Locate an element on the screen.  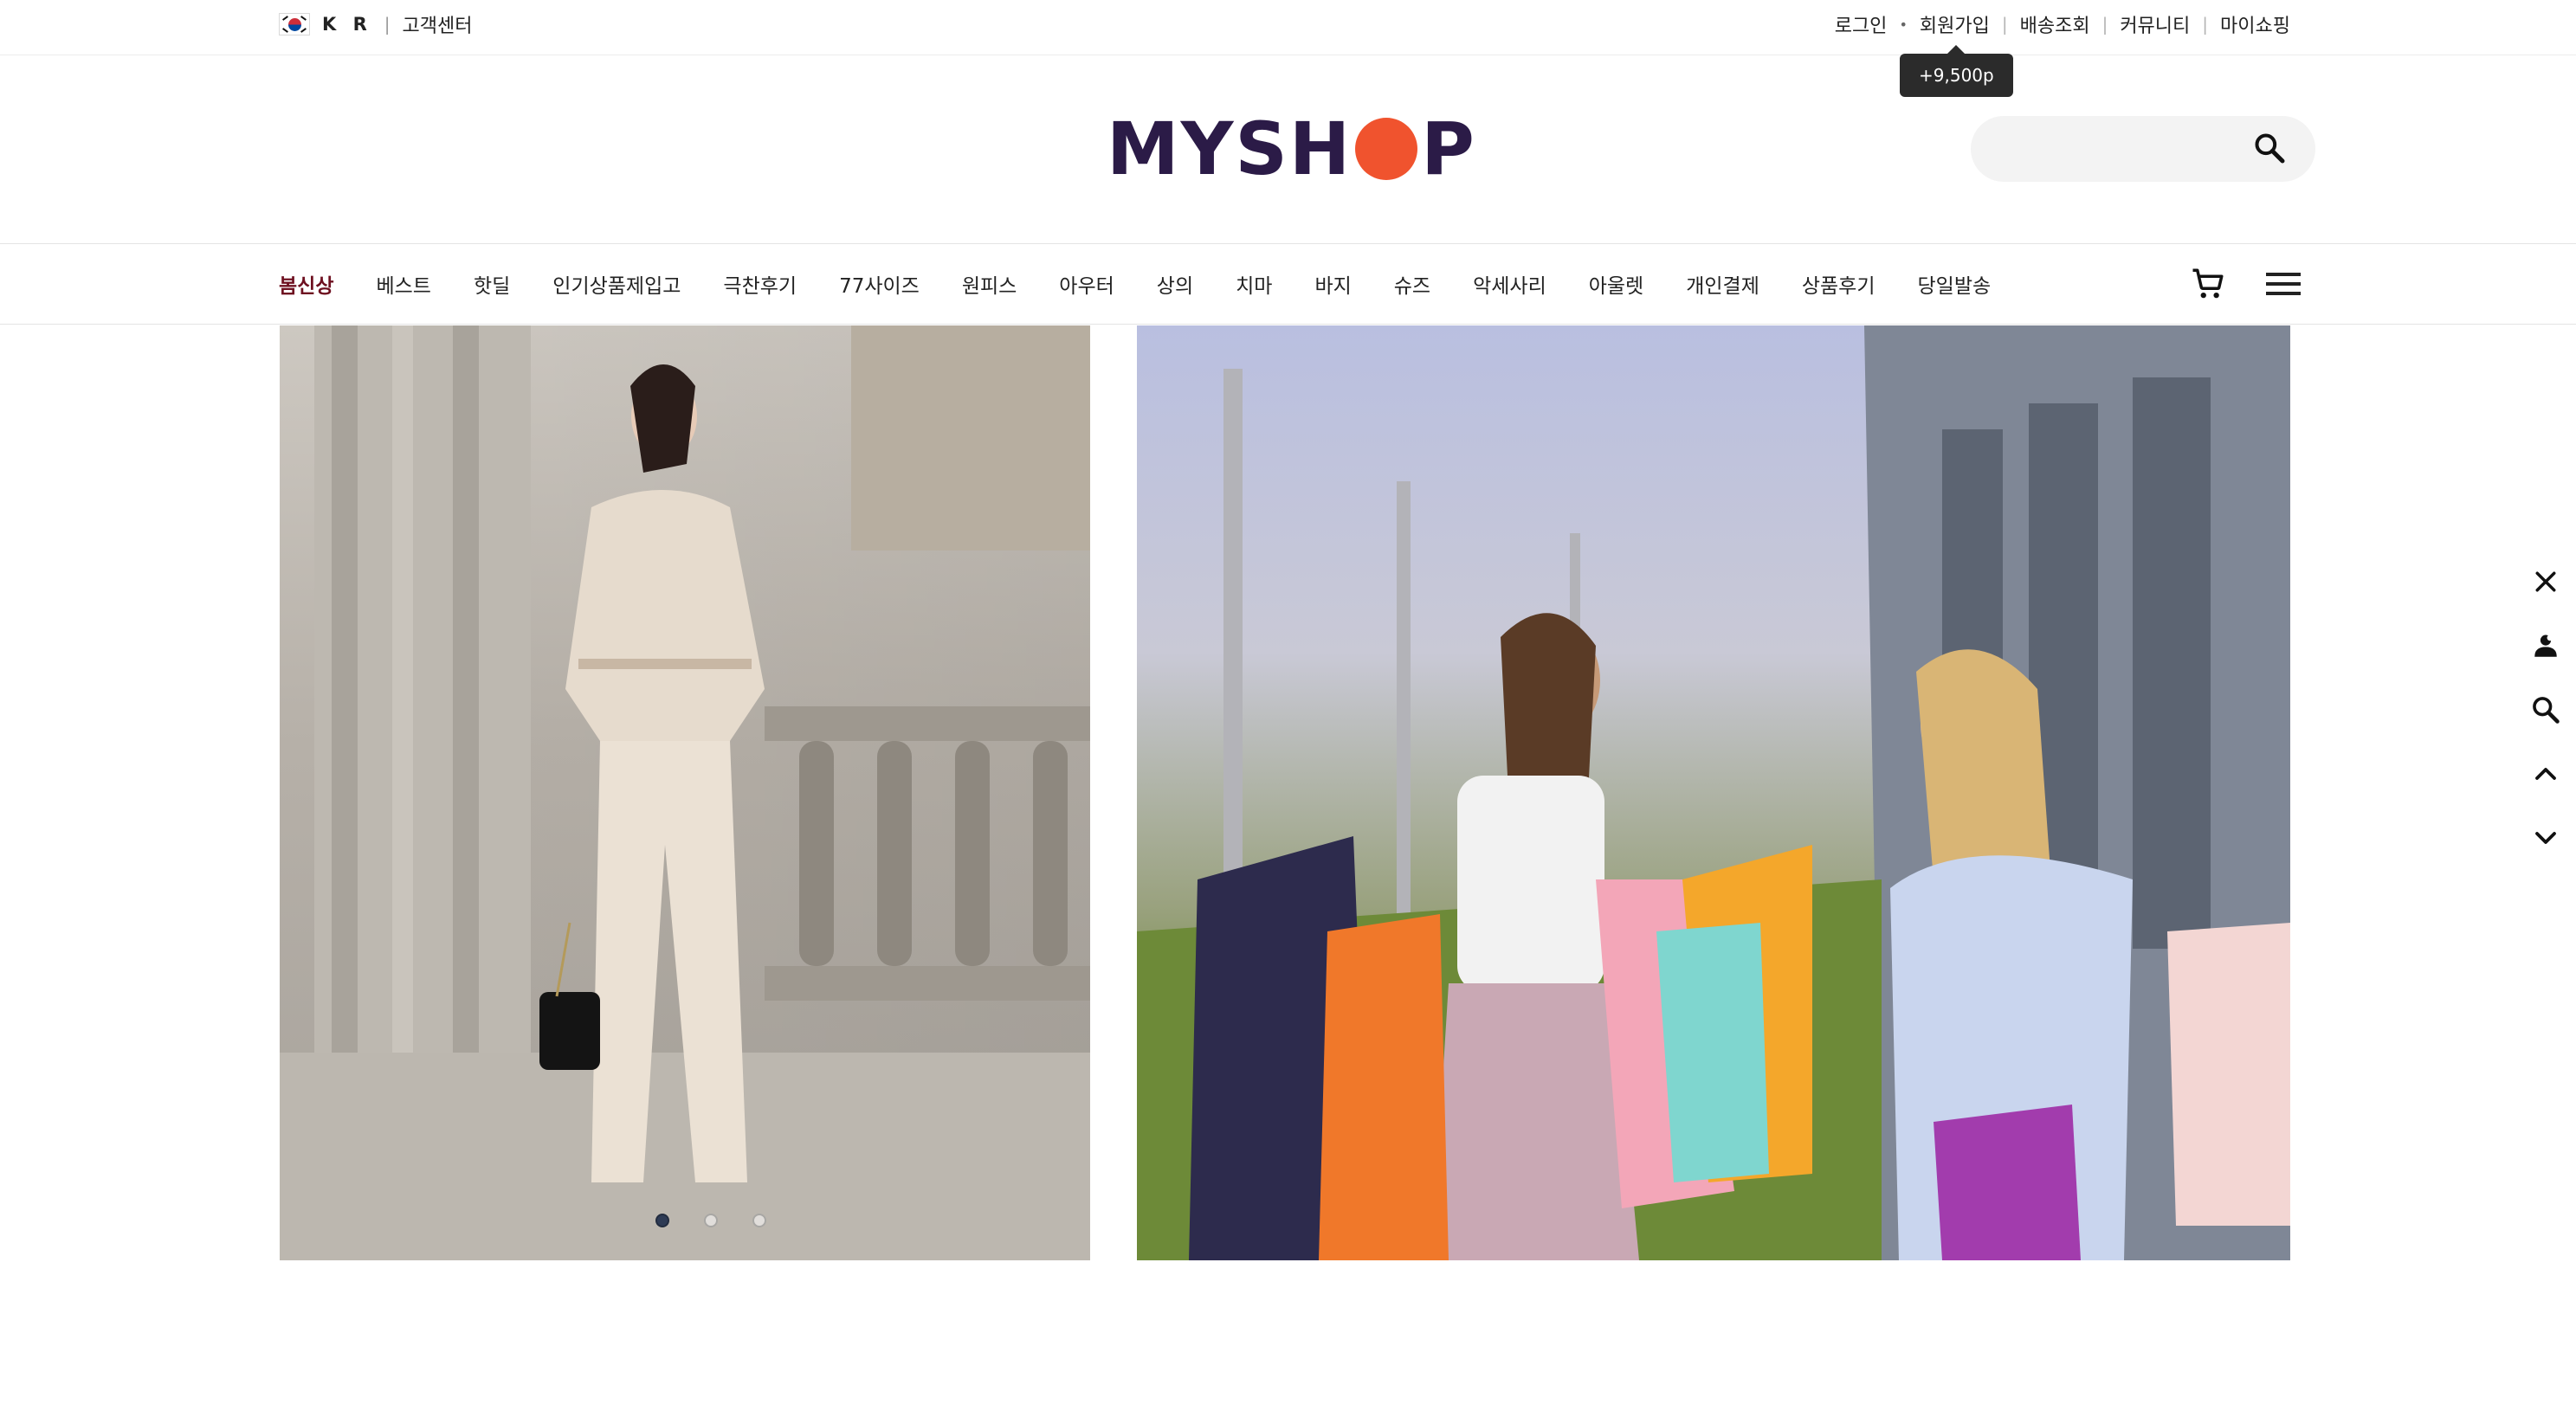
nav-item-pants: 바지 is located at coordinates (1332, 284).